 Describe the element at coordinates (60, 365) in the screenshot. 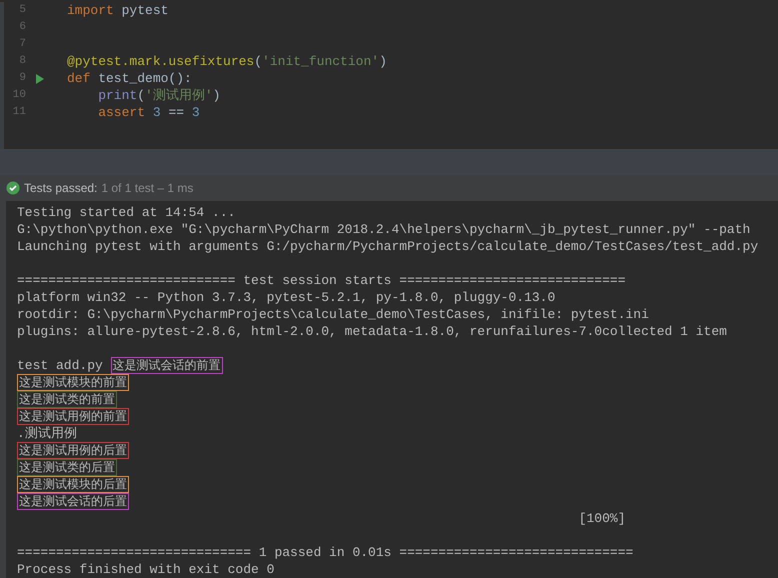

I see `console-text: test add.py` at that location.